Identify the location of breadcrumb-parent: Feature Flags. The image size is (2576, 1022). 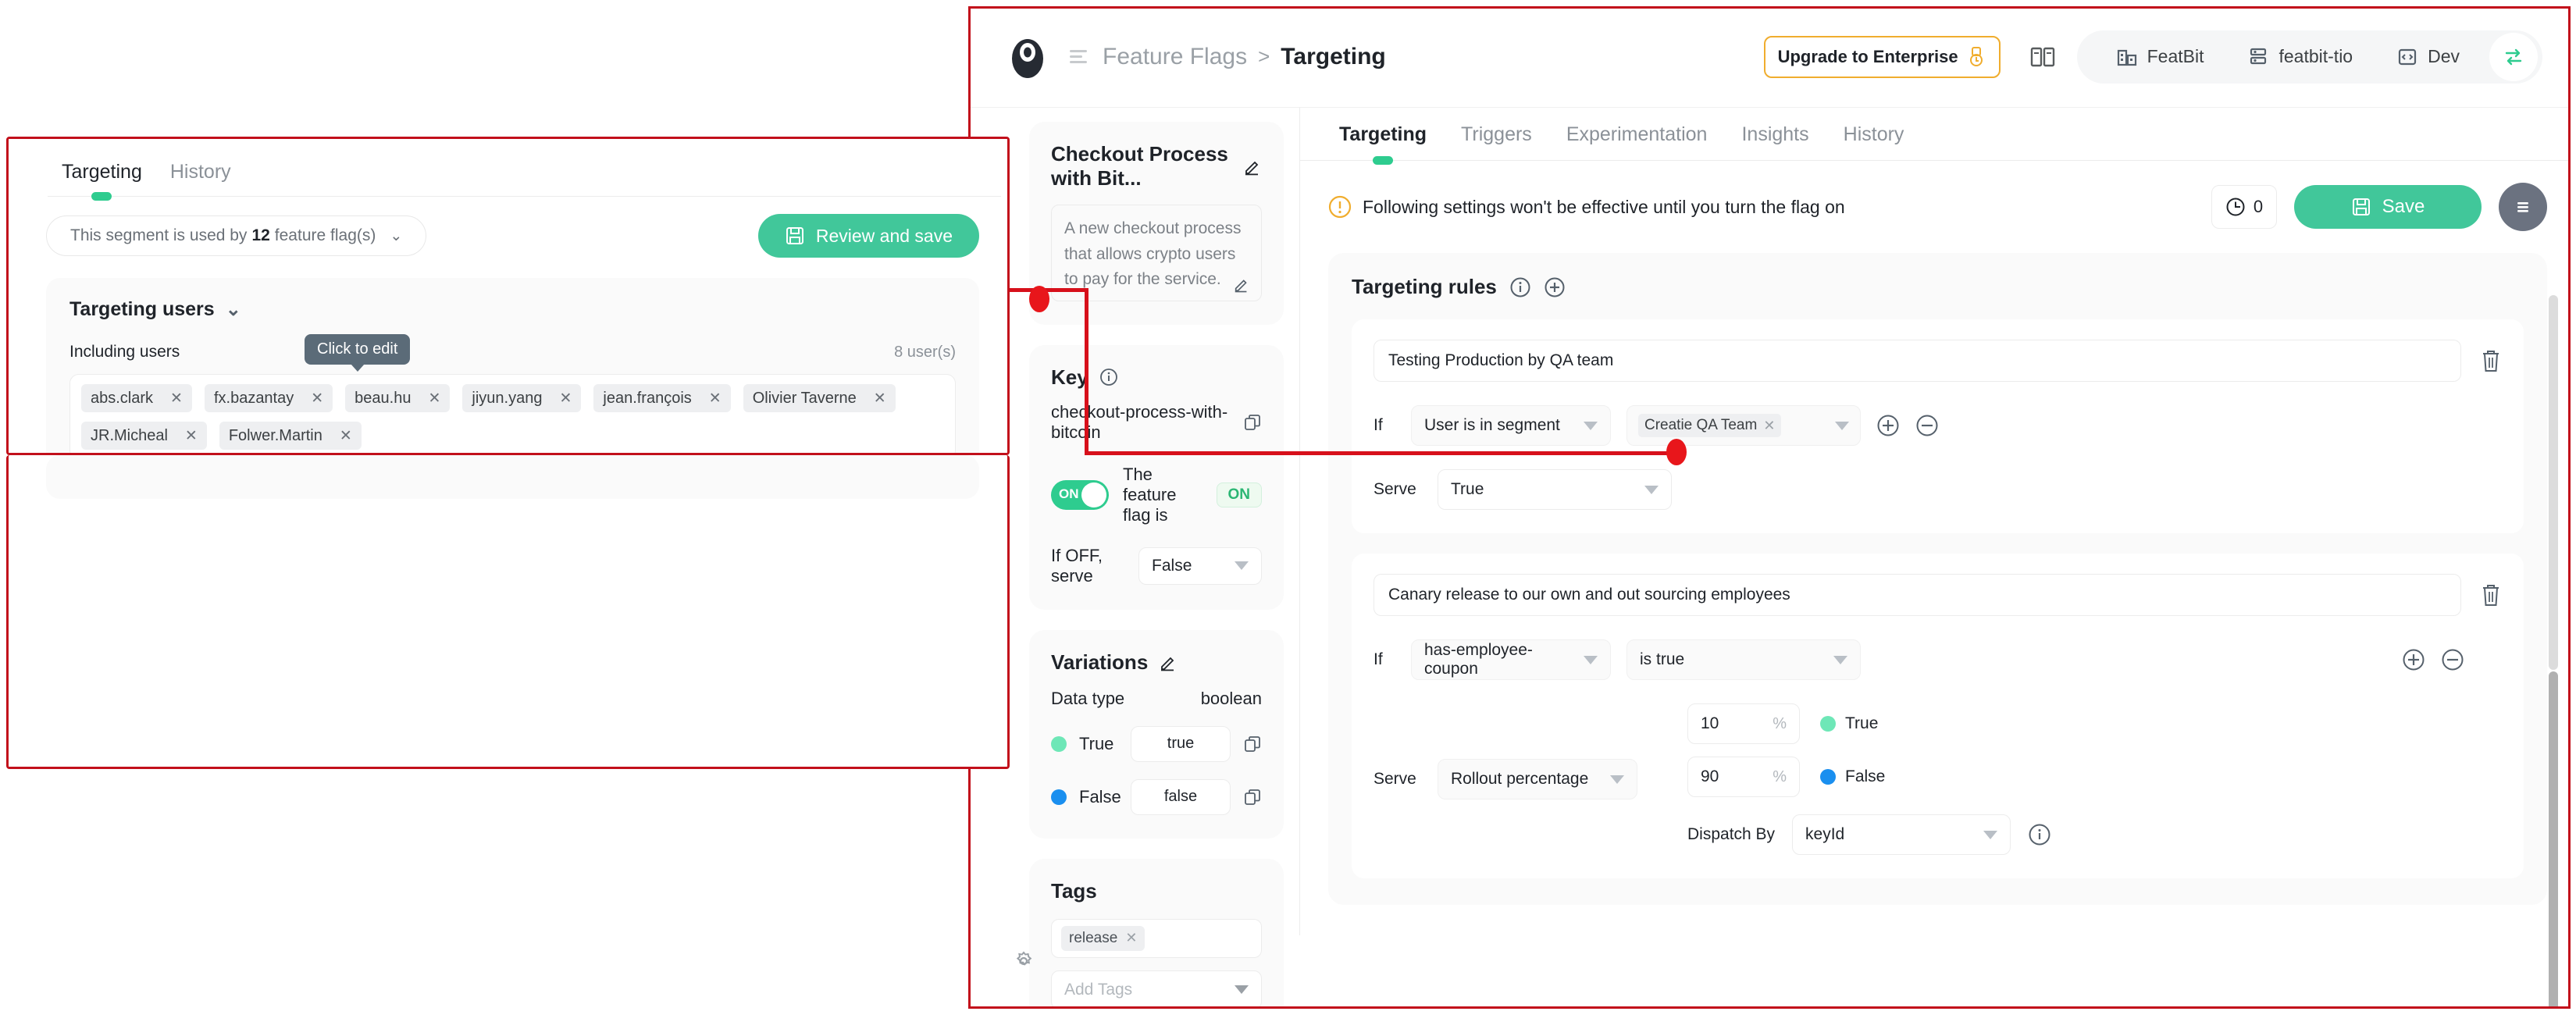
(1175, 57).